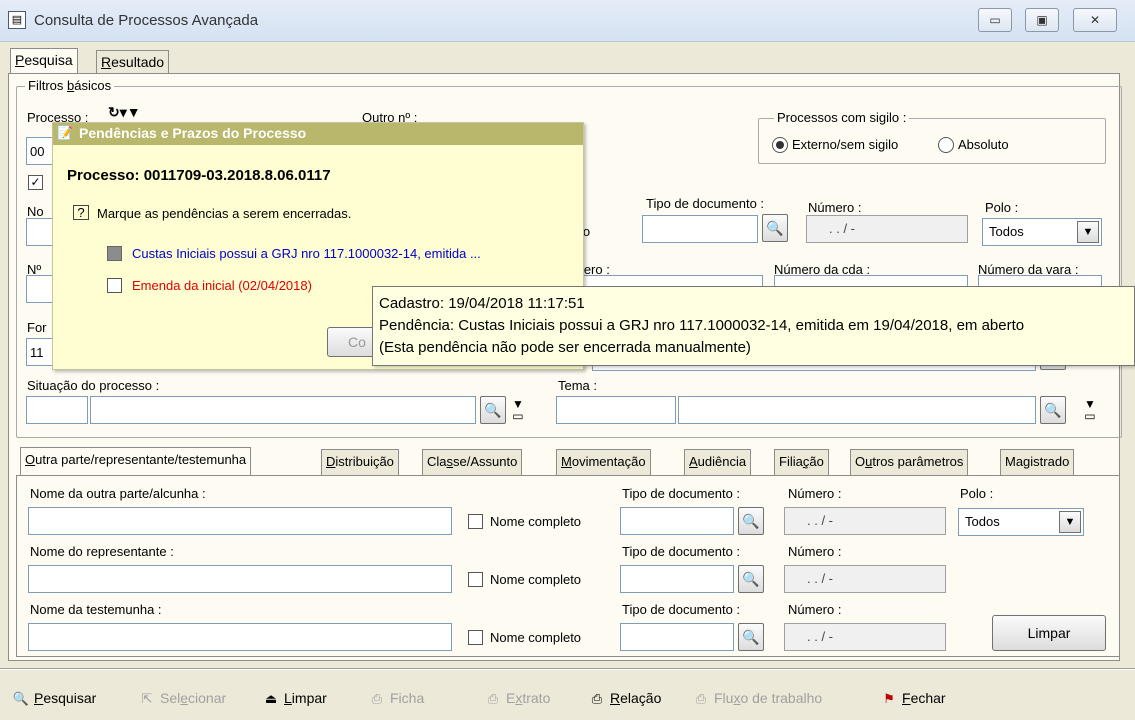 The height and width of the screenshot is (720, 1135). Describe the element at coordinates (118, 493) in the screenshot. I see `nome-outra-parte-label: Nome da outra parte/alcunha :` at that location.